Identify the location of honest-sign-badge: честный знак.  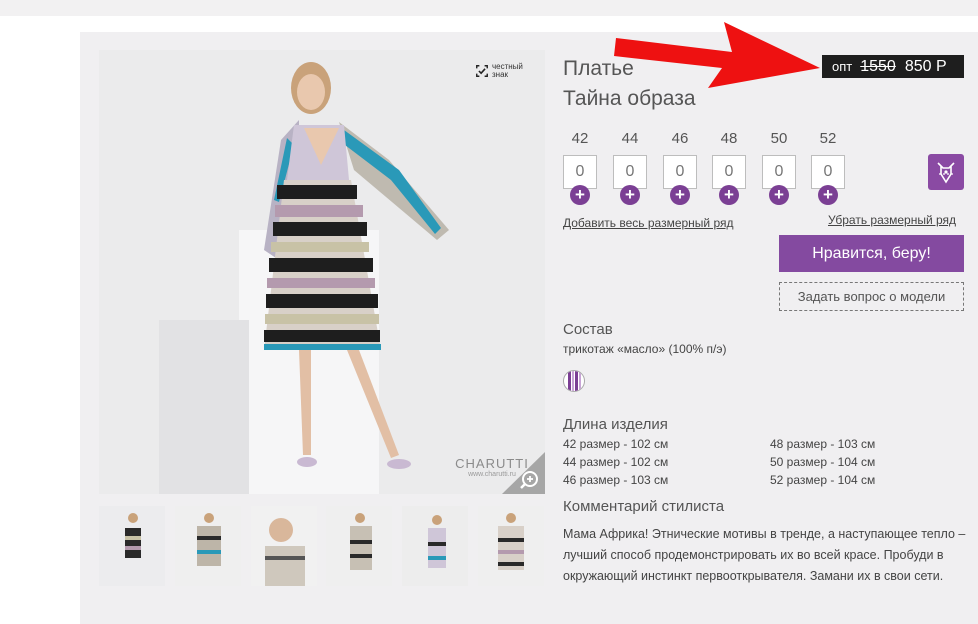
(505, 71).